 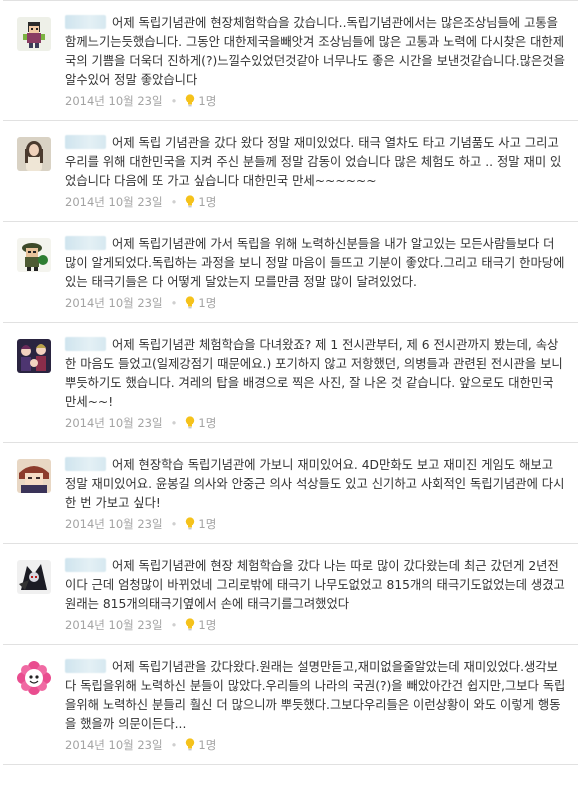 I want to click on girl-photo-avatar, so click(x=34, y=154).